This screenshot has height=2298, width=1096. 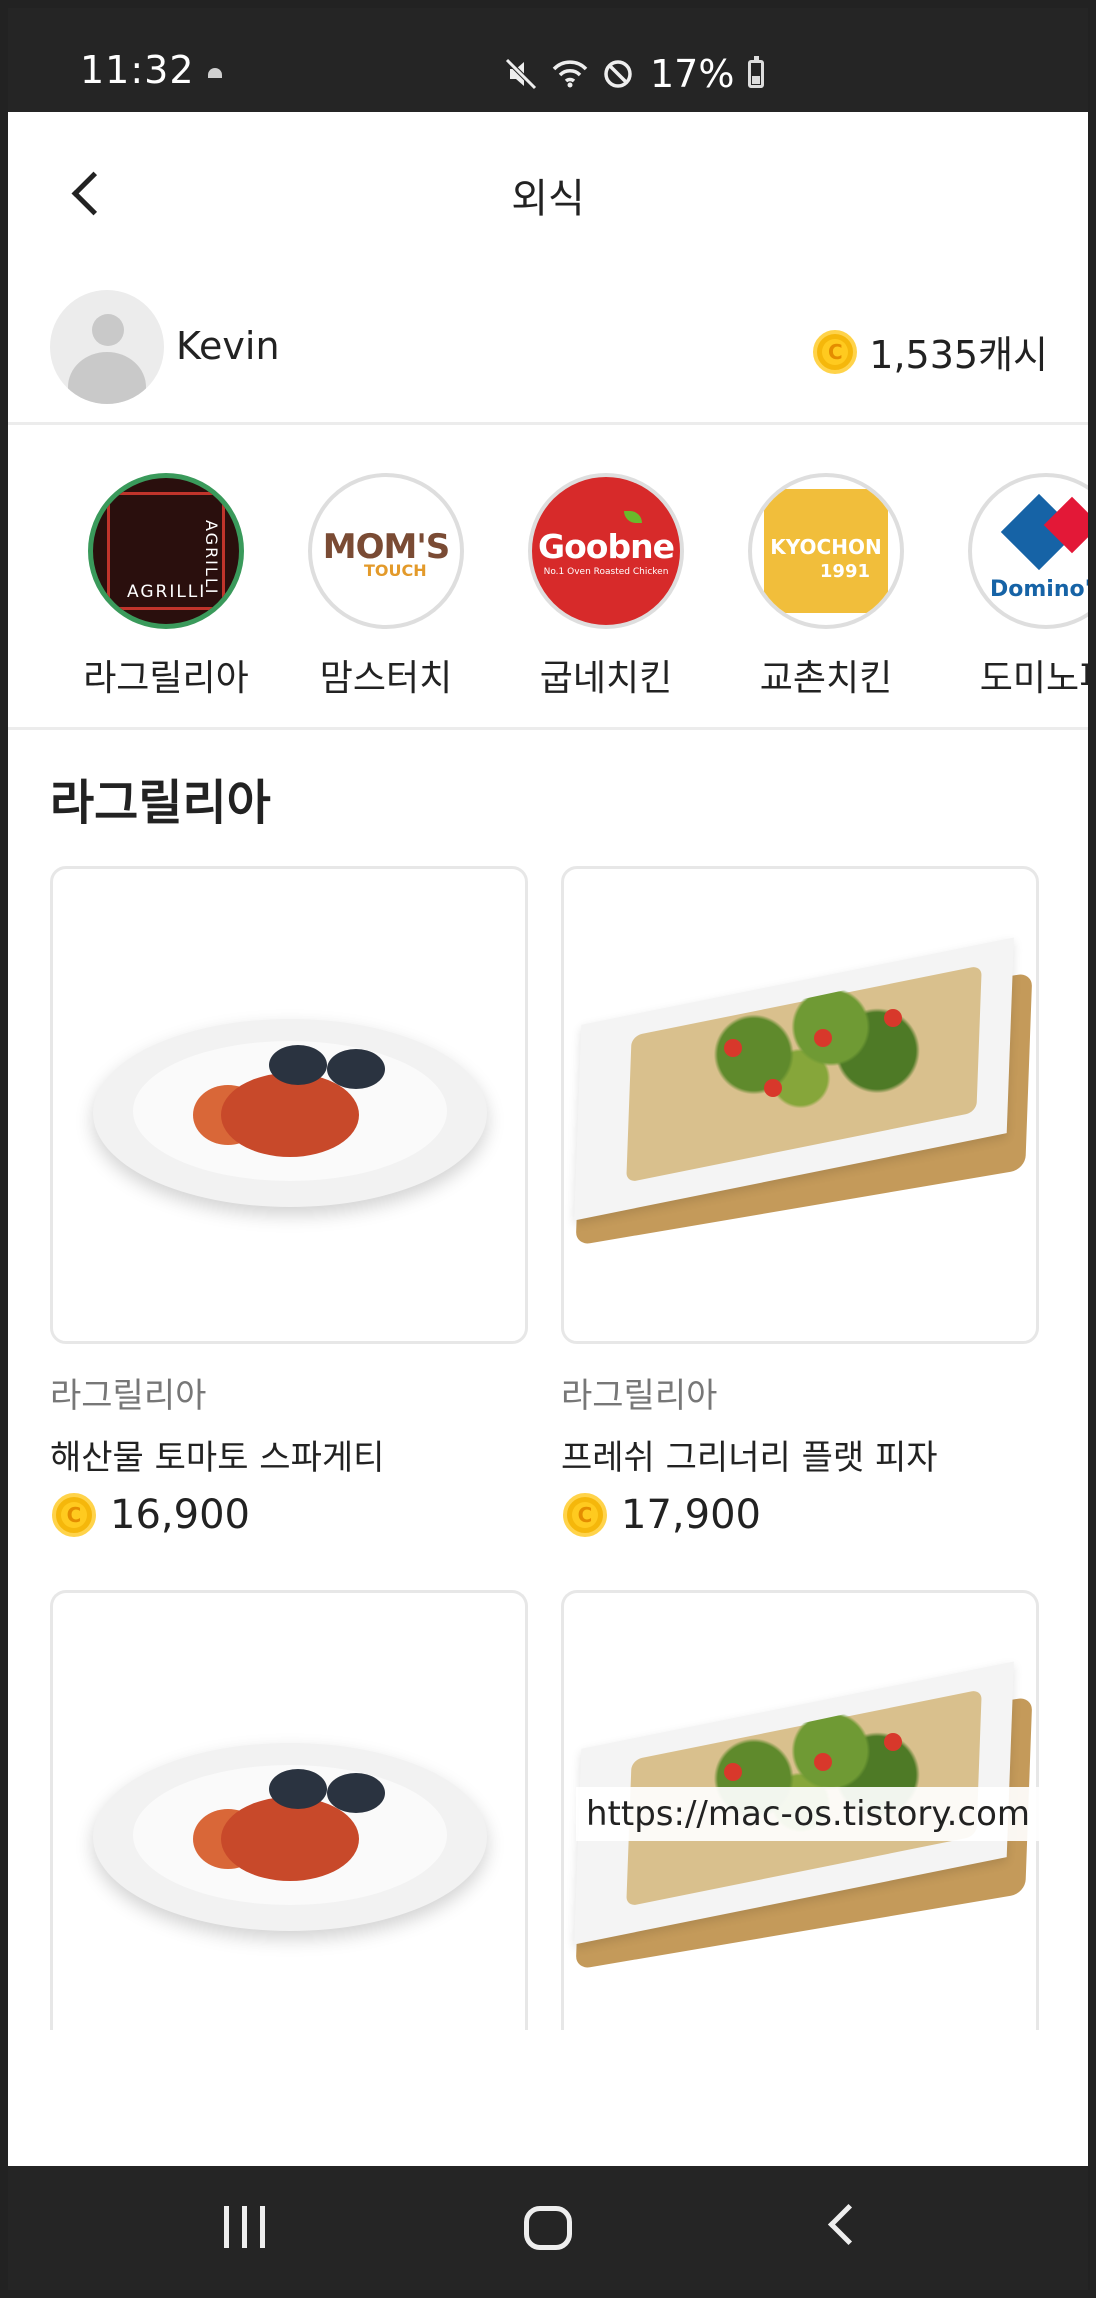 I want to click on app-header: 외식, so click(x=548, y=192).